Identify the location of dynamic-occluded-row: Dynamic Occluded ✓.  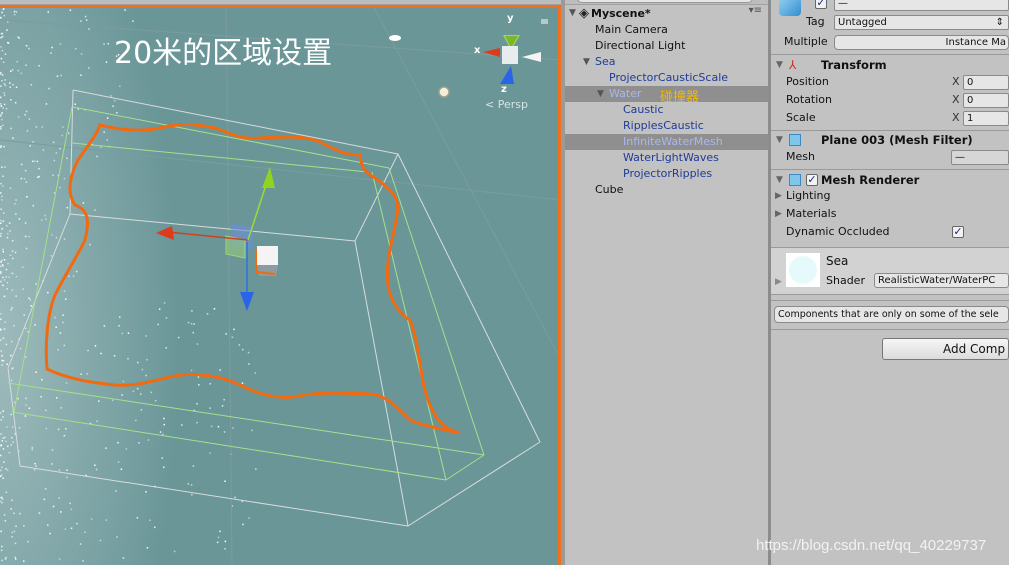
(890, 232).